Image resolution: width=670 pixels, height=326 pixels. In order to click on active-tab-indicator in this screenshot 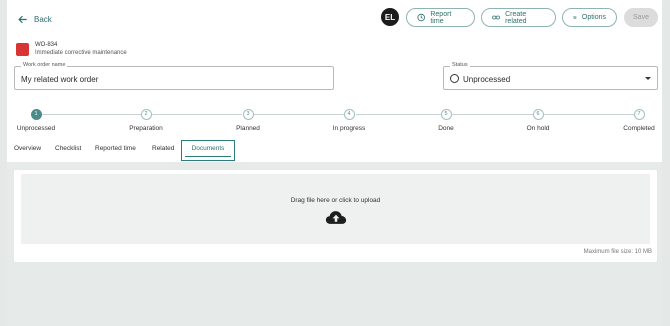, I will do `click(208, 156)`.